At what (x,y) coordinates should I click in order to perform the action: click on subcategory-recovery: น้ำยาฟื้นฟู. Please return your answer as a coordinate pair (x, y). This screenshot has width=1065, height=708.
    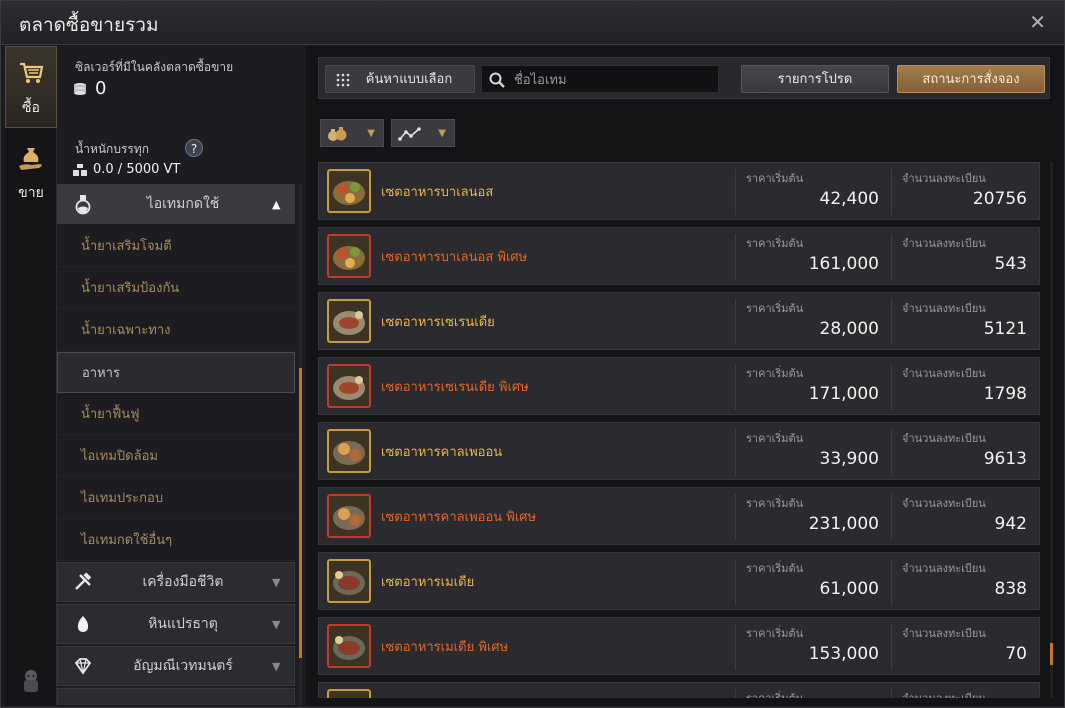
    Looking at the image, I should click on (176, 414).